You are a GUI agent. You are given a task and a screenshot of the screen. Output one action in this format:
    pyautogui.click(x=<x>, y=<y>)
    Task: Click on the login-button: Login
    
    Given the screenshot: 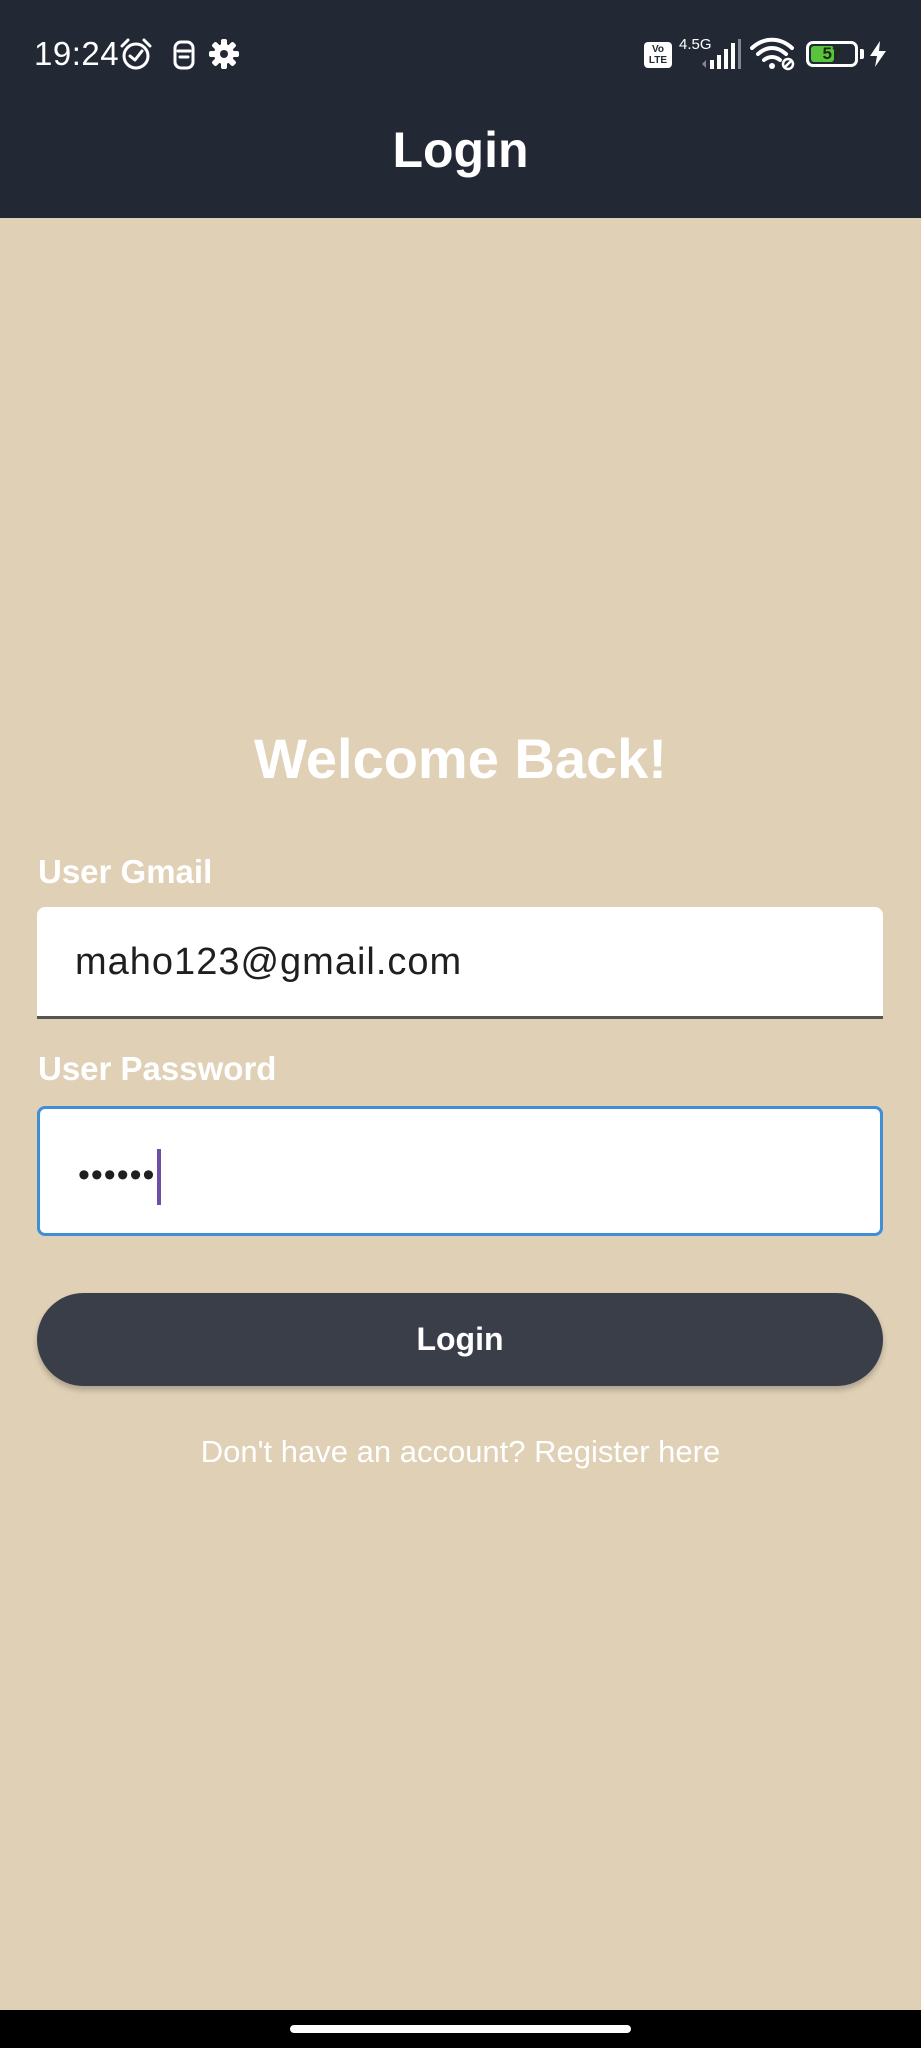 What is the action you would take?
    pyautogui.click(x=460, y=1339)
    